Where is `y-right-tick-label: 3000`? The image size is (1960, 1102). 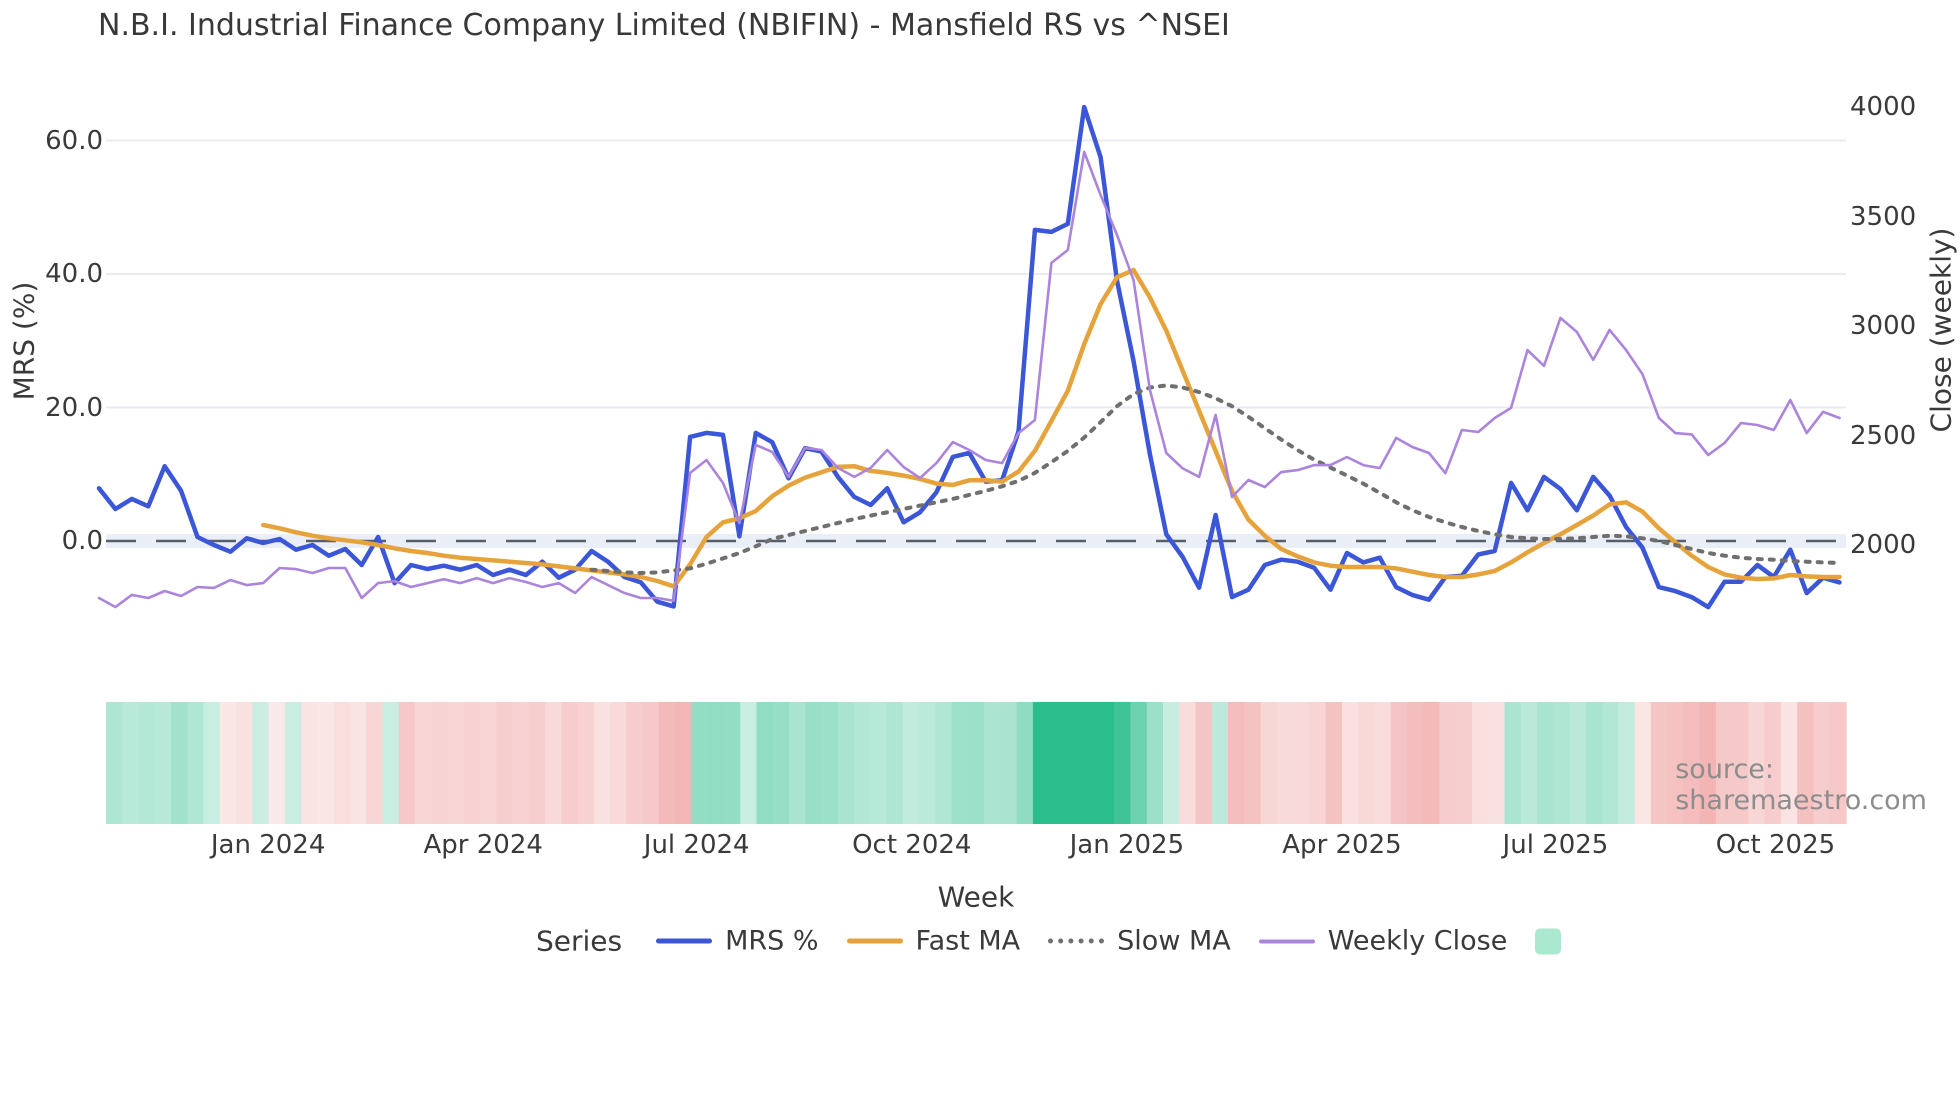
y-right-tick-label: 3000 is located at coordinates (1883, 326).